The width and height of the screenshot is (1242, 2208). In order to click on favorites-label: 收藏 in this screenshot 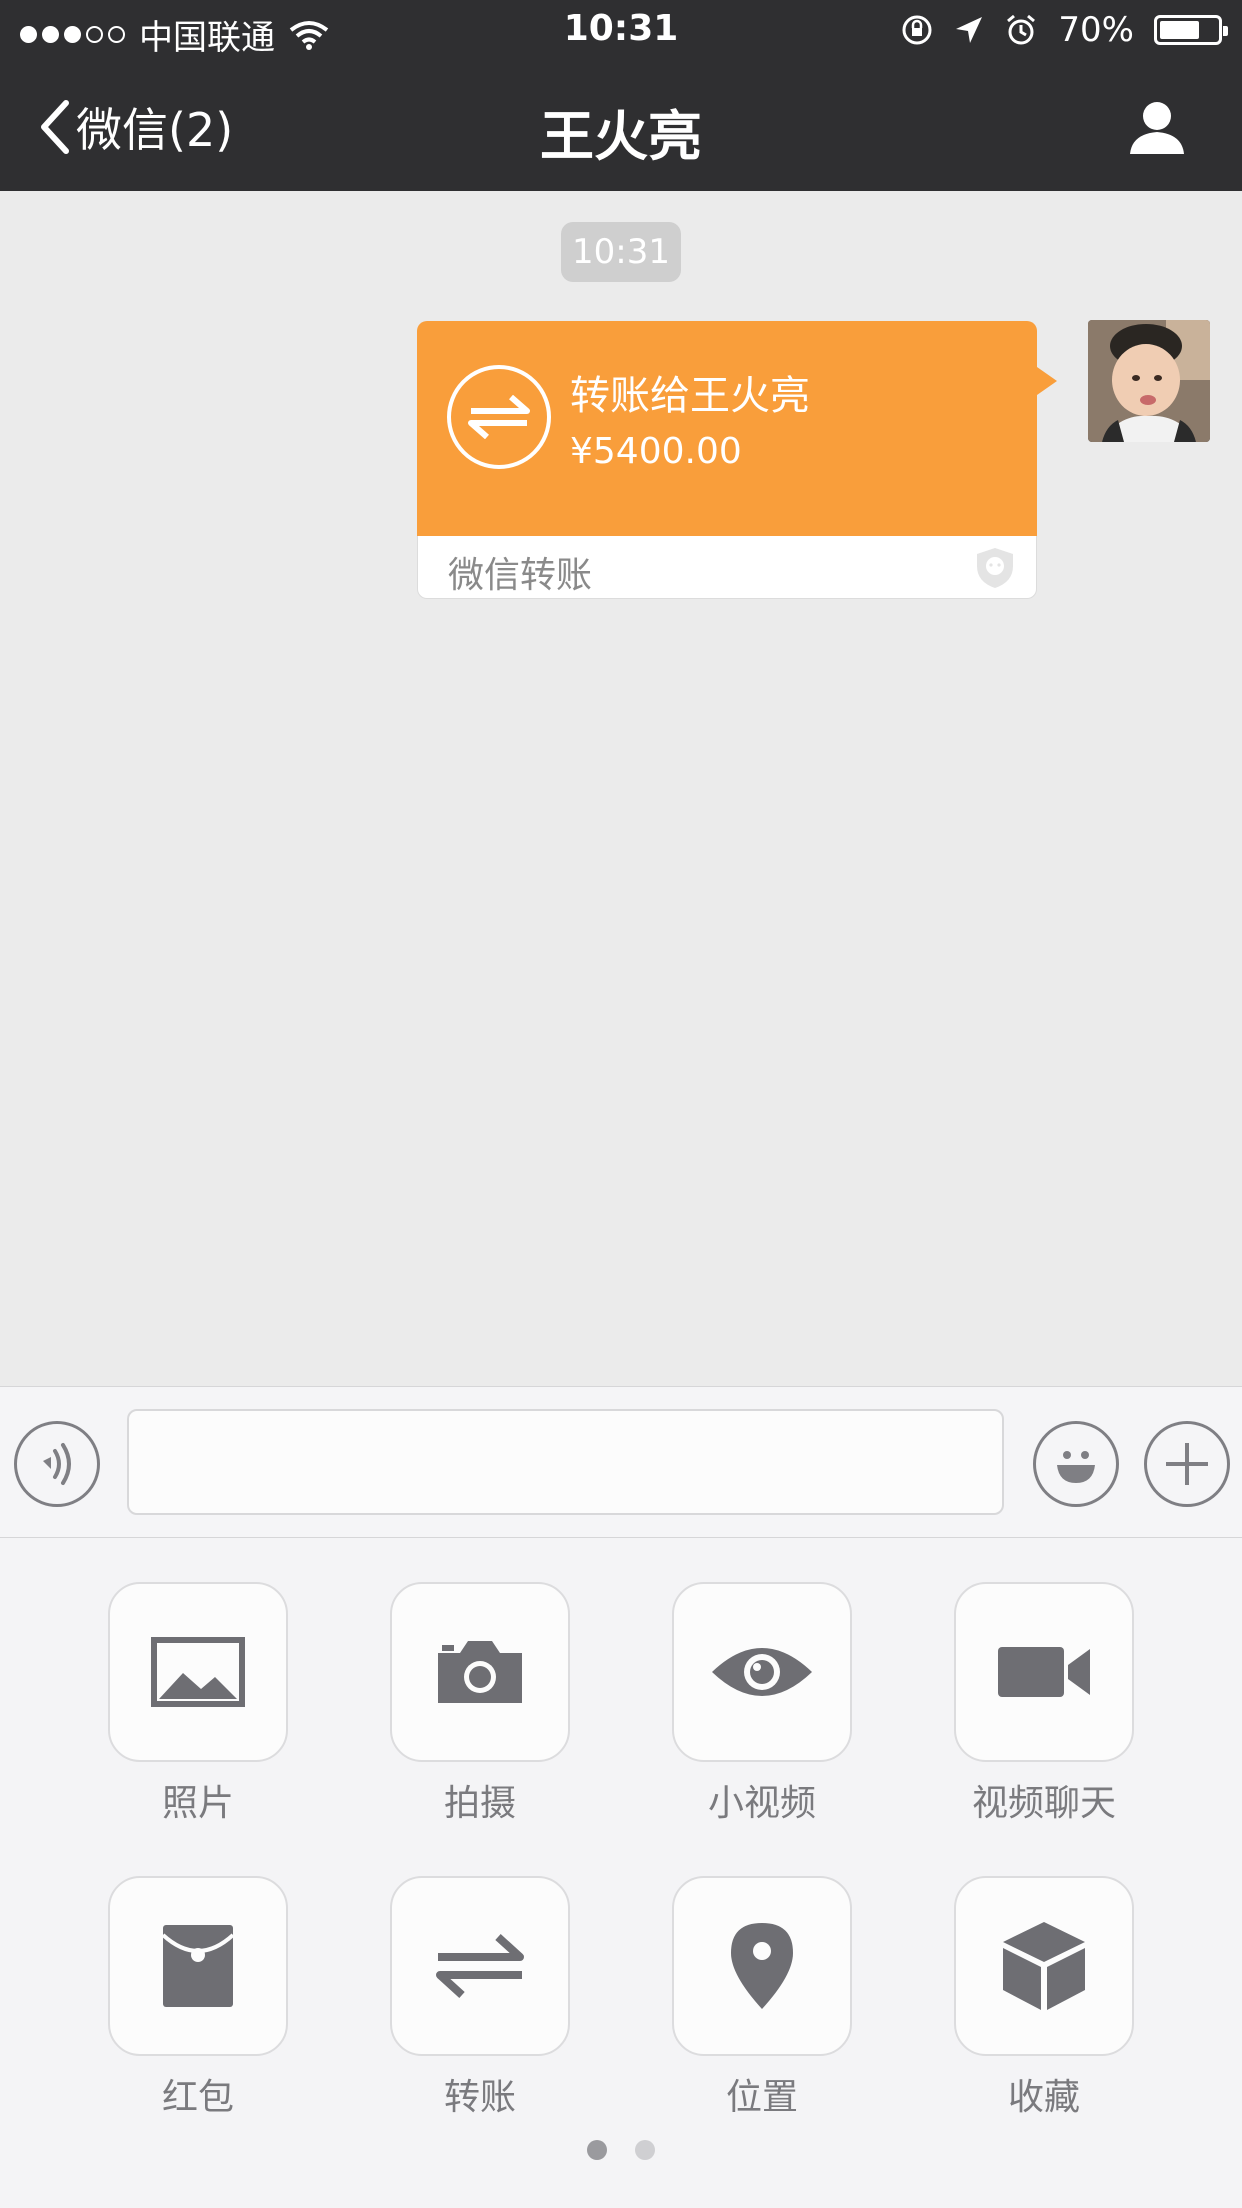, I will do `click(1043, 2097)`.